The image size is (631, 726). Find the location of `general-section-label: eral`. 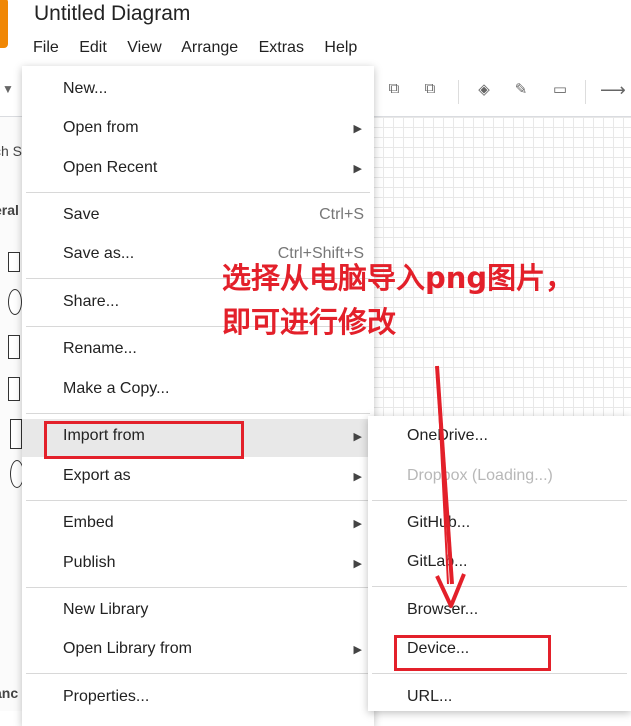

general-section-label: eral is located at coordinates (9, 210).